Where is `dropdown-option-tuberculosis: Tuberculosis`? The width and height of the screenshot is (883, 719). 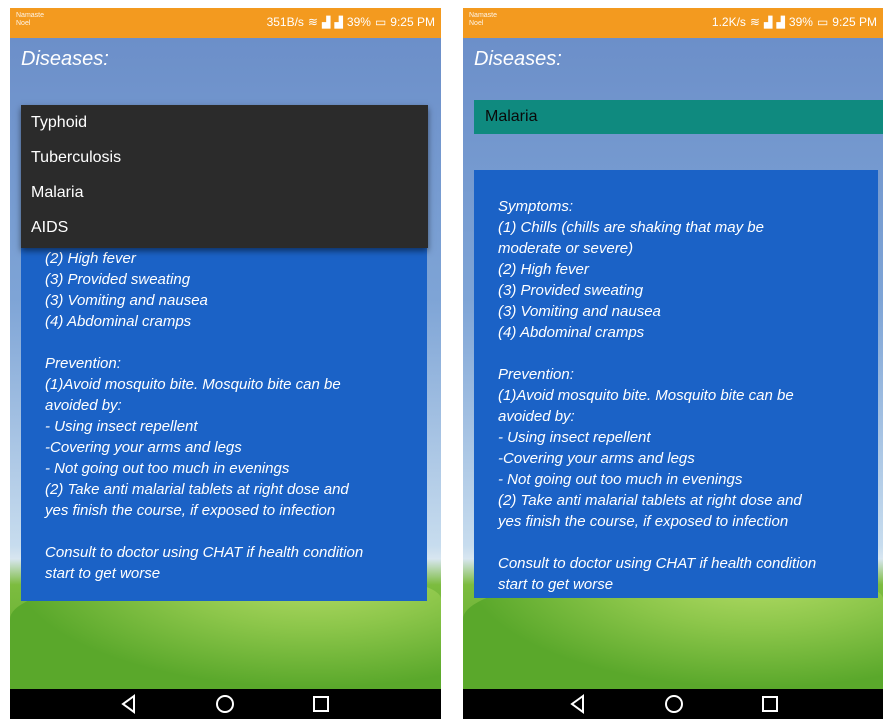
dropdown-option-tuberculosis: Tuberculosis is located at coordinates (224, 157).